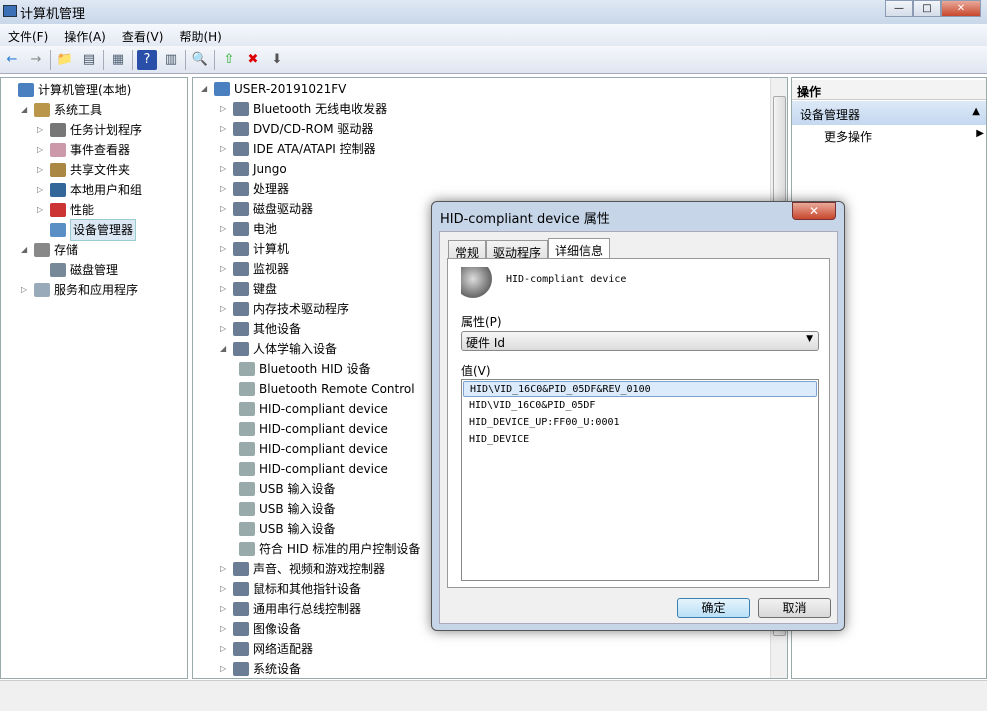 Image resolution: width=987 pixels, height=711 pixels. Describe the element at coordinates (961, 8) in the screenshot. I see `close-button: ✕` at that location.